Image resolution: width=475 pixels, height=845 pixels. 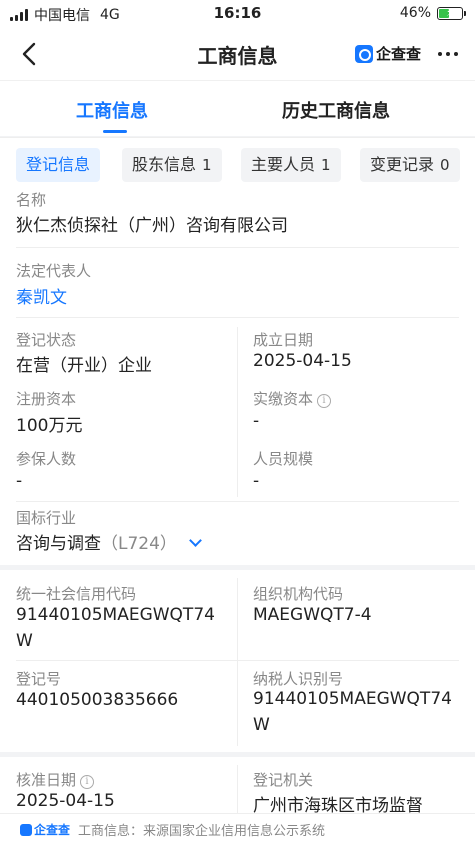 I want to click on paid-capital-value: -, so click(x=256, y=421).